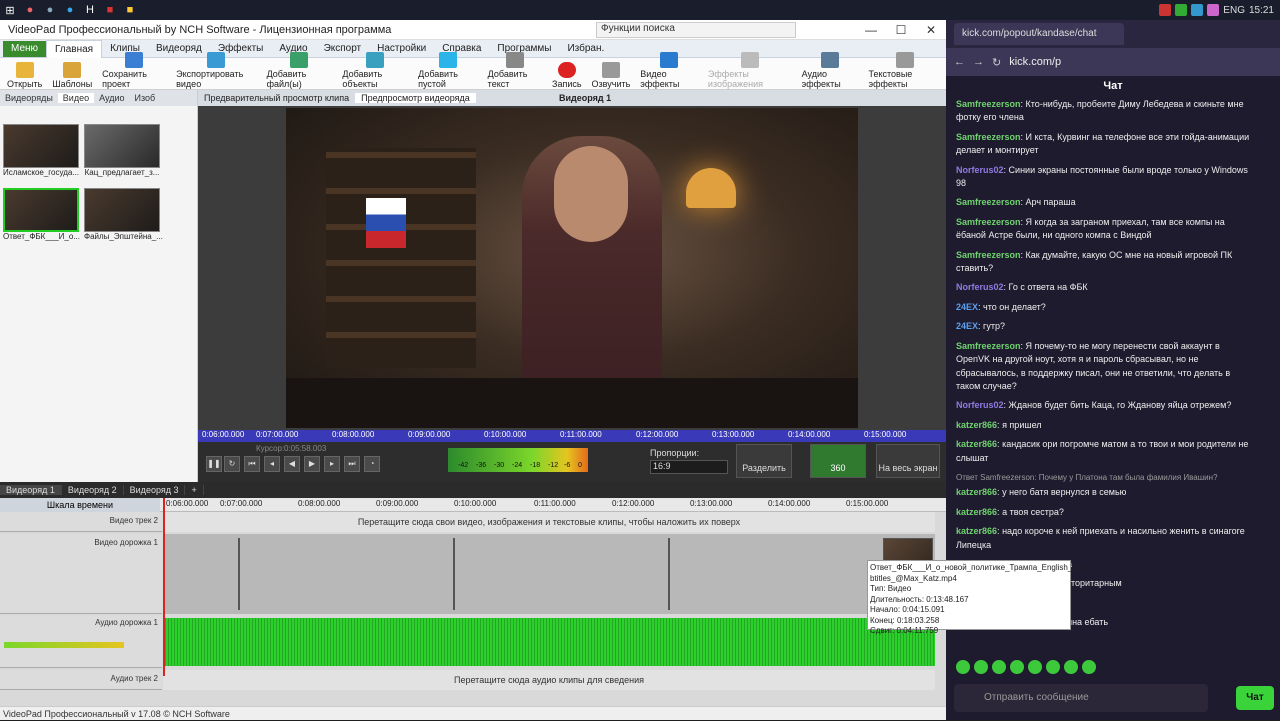 The height and width of the screenshot is (721, 1280). What do you see at coordinates (549, 642) in the screenshot?
I see `audio-waveform` at bounding box center [549, 642].